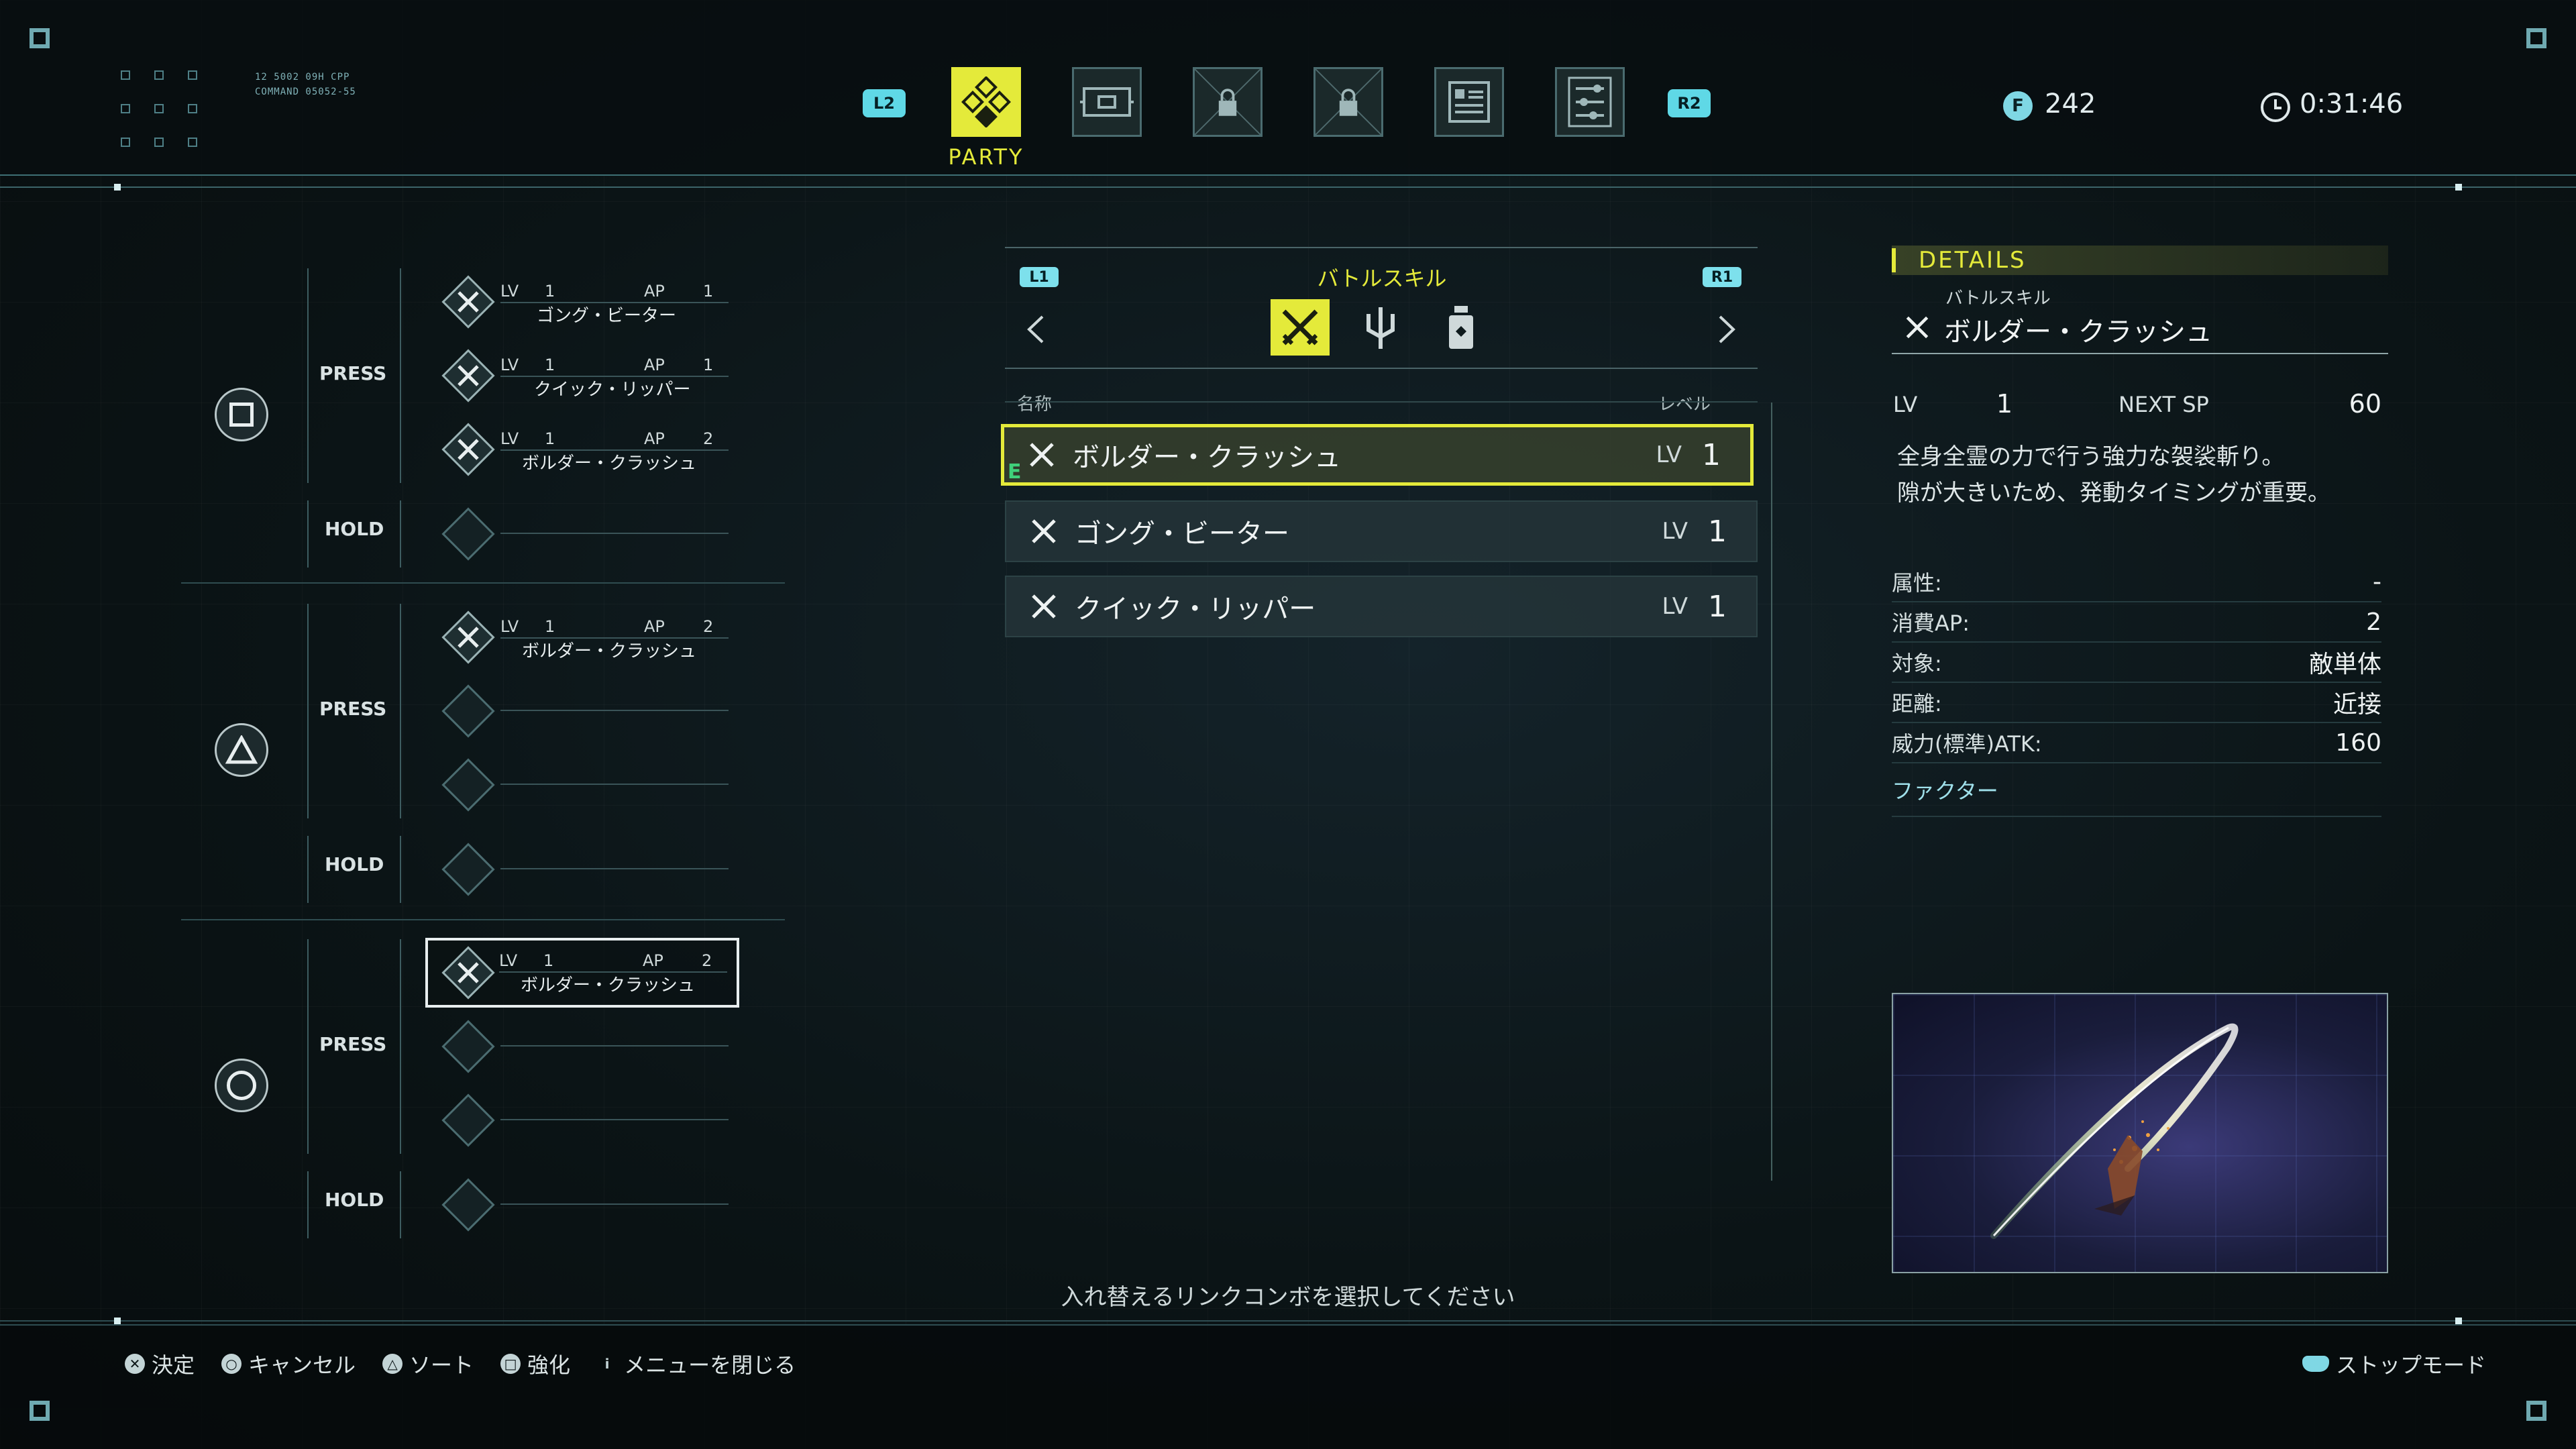 Image resolution: width=2576 pixels, height=1449 pixels. I want to click on tab-party-label: PARTY, so click(986, 157).